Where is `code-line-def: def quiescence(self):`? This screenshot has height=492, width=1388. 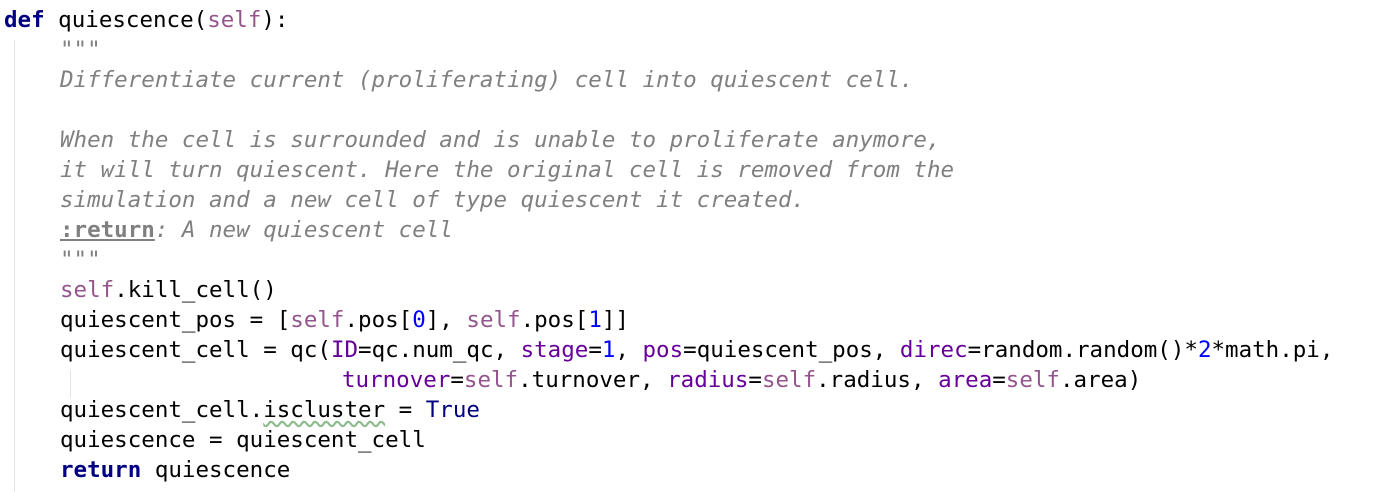
code-line-def: def quiescence(self): is located at coordinates (146, 20).